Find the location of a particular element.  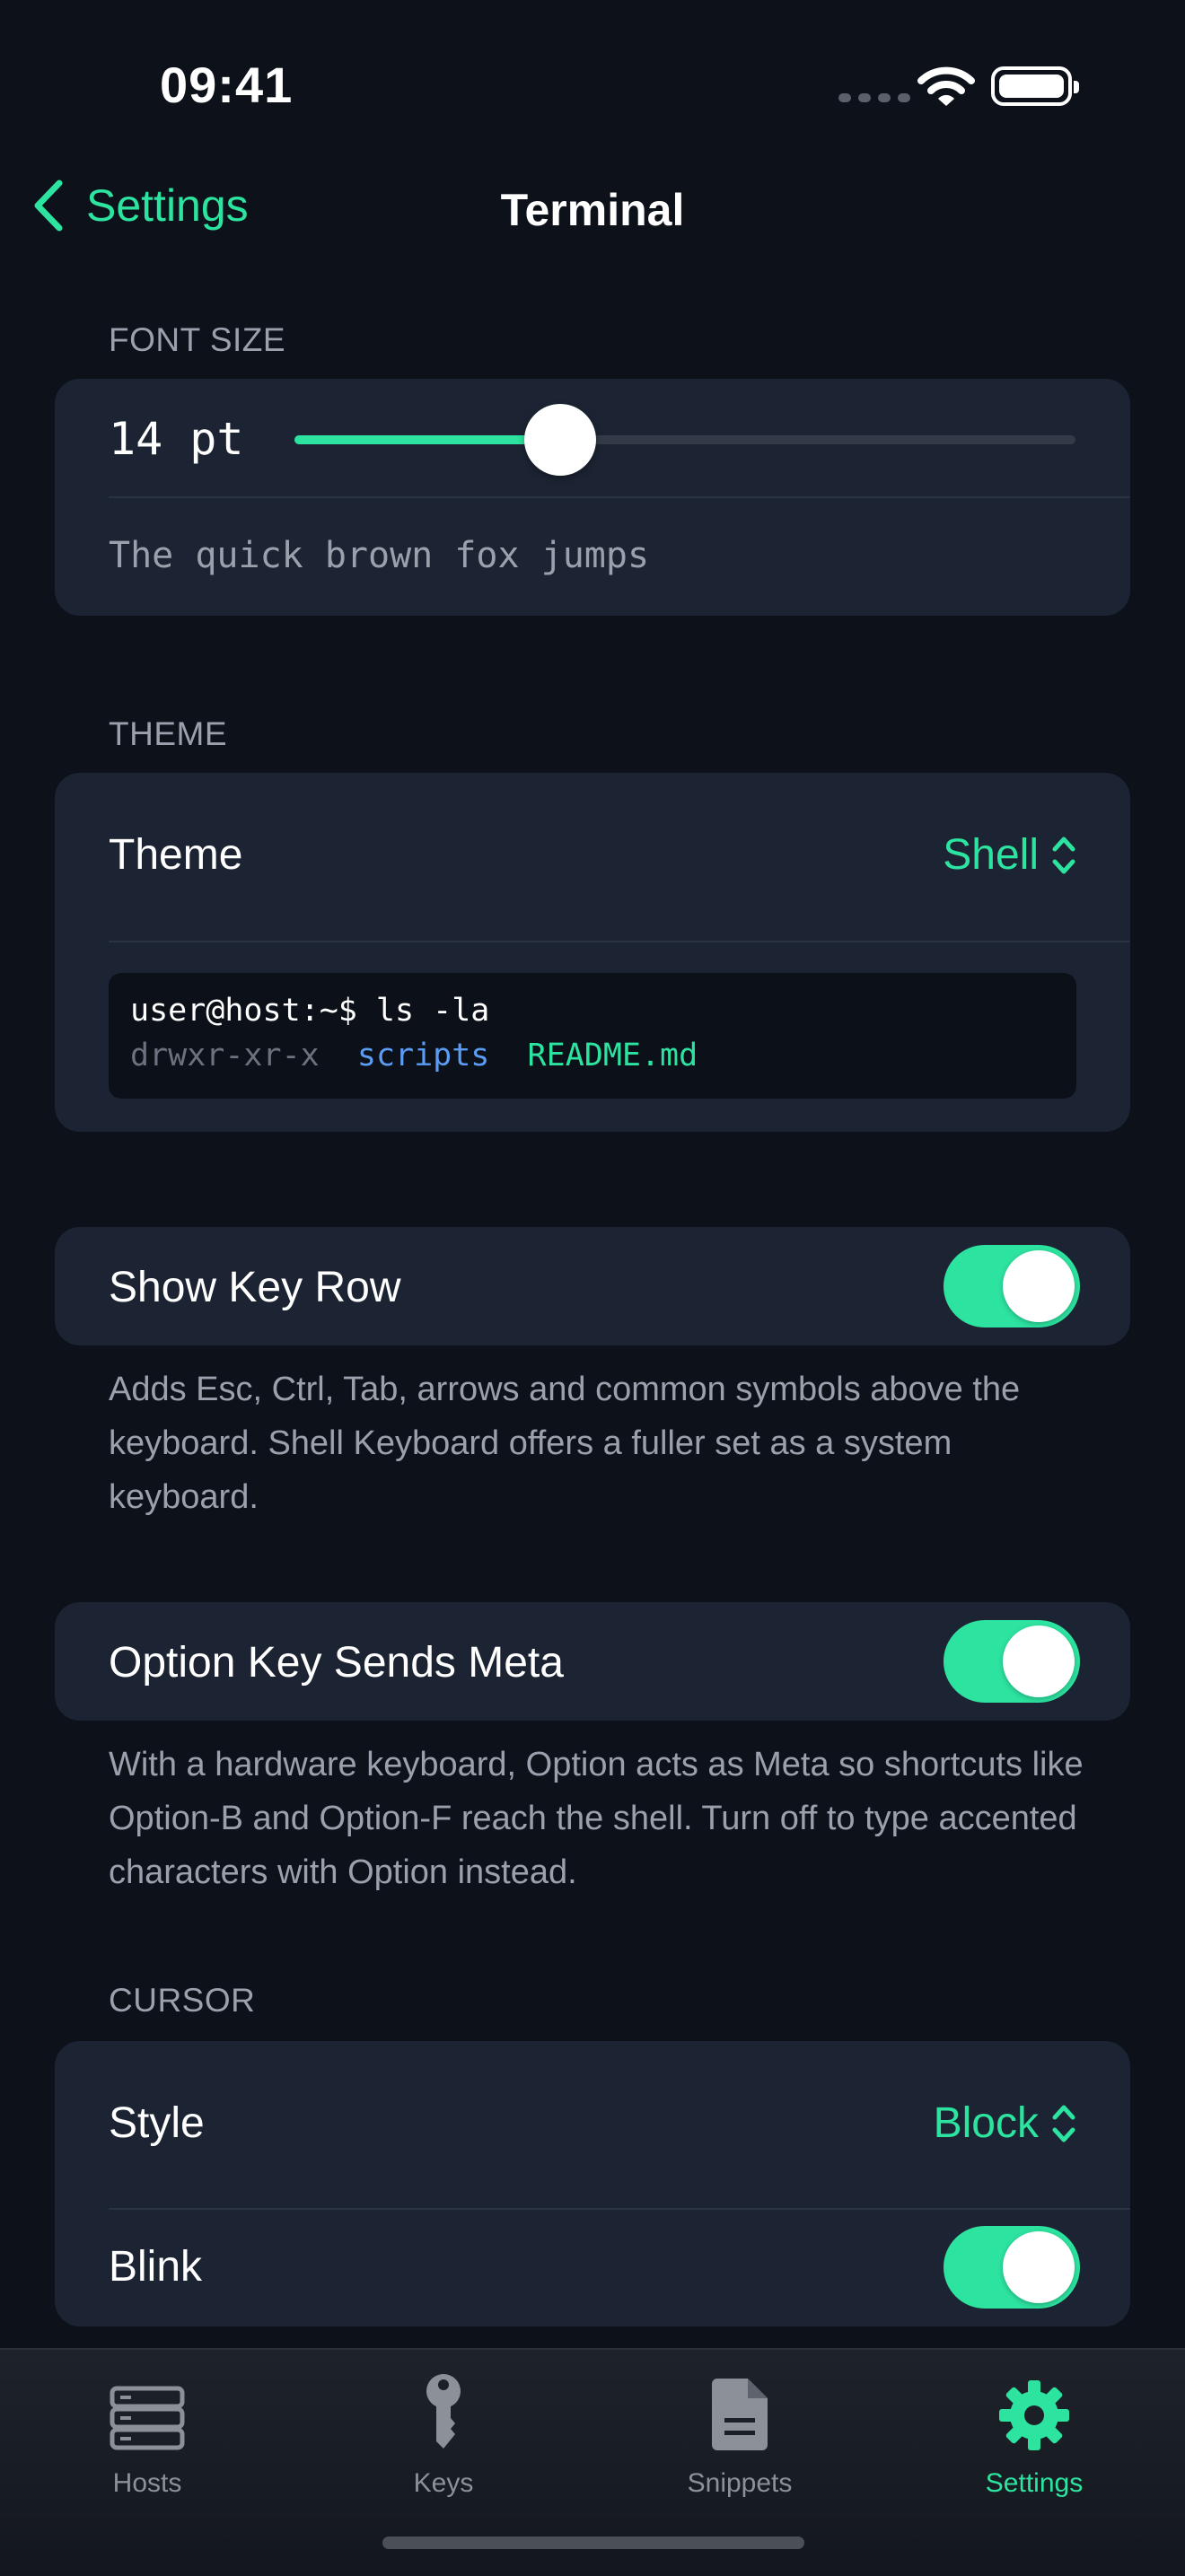

tab-settings: Settings is located at coordinates (1034, 2431).